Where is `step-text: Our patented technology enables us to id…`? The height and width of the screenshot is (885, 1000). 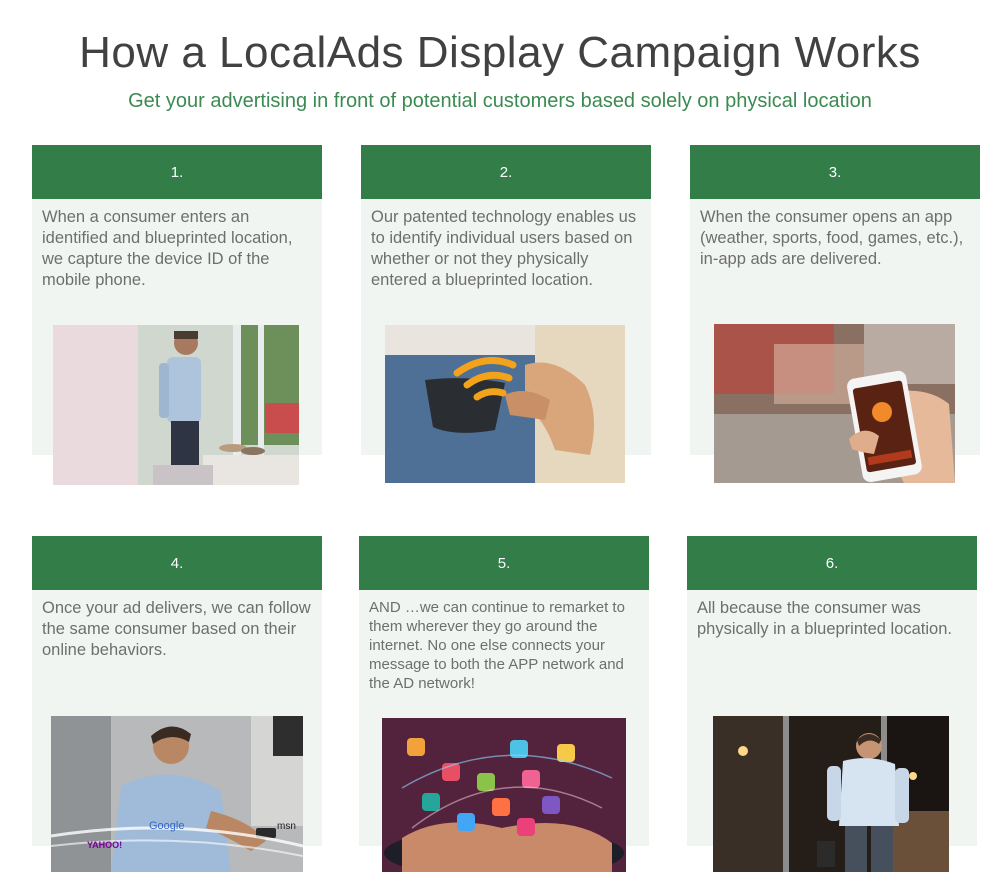
step-text: Our patented technology enables us to id… is located at coordinates (504, 248).